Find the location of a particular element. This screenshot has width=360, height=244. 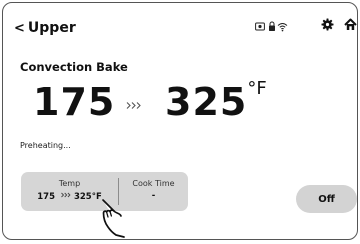

settings-gear-icon is located at coordinates (327, 25).